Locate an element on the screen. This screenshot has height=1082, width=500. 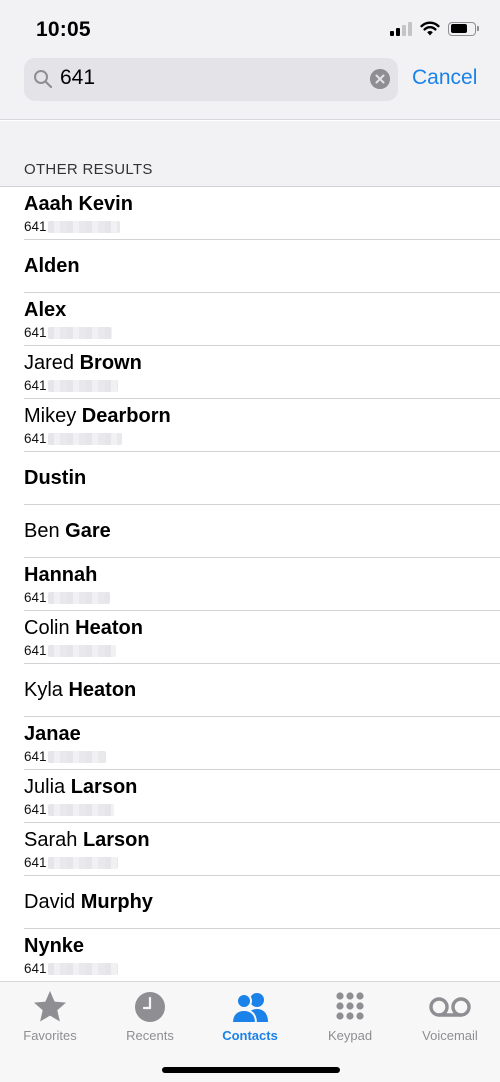
search-query: 641 is located at coordinates (77, 78).